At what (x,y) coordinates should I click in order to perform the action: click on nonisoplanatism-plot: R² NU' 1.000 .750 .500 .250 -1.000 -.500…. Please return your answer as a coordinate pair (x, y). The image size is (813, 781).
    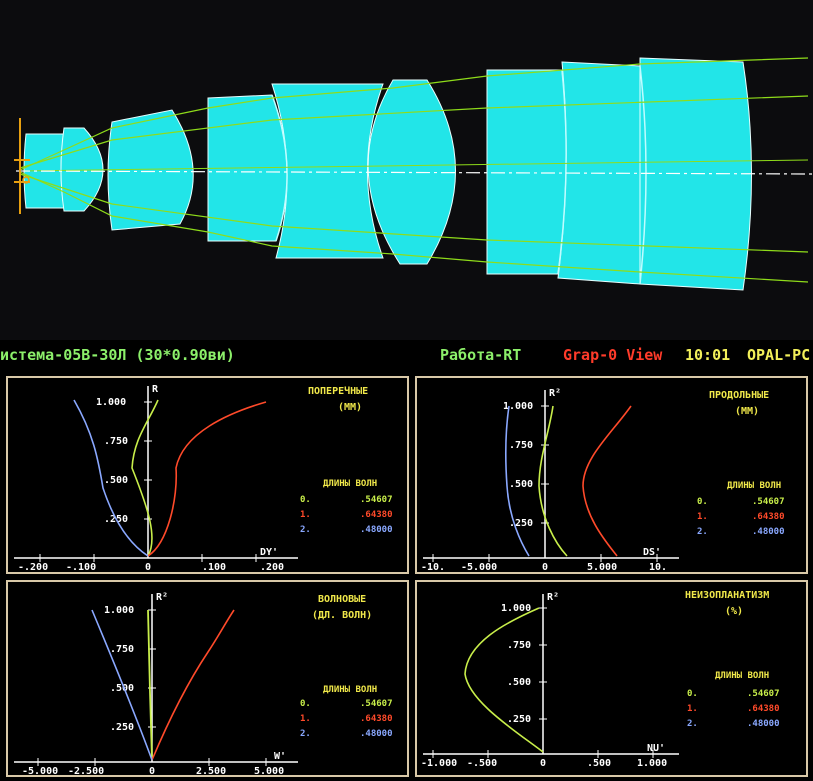
    Looking at the image, I should click on (600, 679).